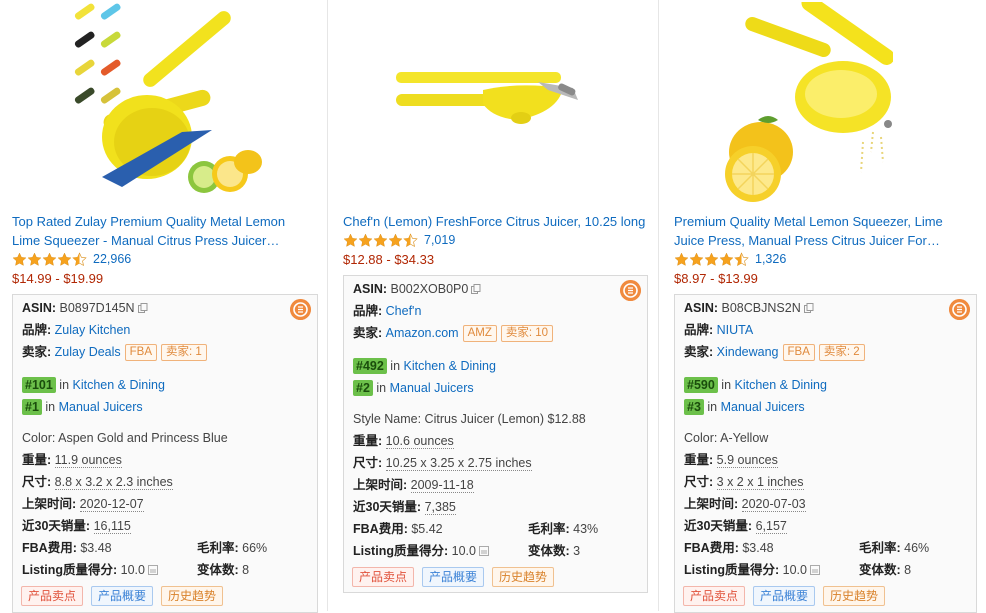 This screenshot has height=613, width=986. Describe the element at coordinates (404, 311) in the screenshot. I see `brand-link: Chef'n` at that location.